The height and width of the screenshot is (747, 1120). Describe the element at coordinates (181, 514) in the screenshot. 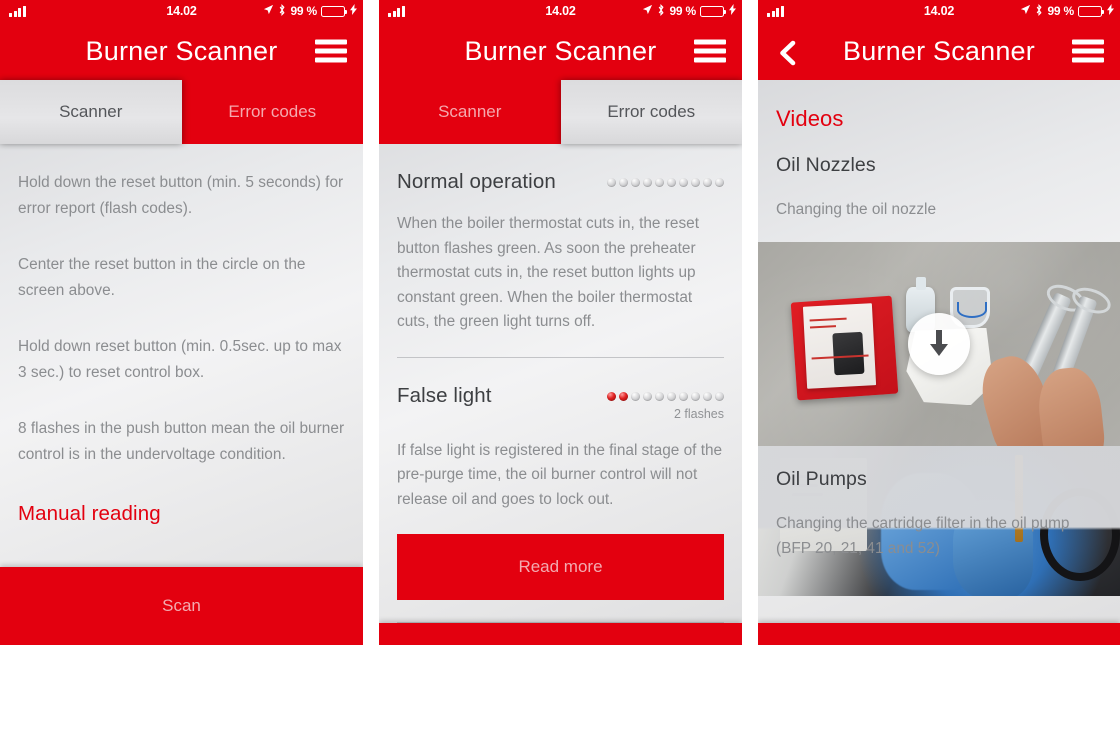

I see `manual-reading-link: Manual reading` at that location.